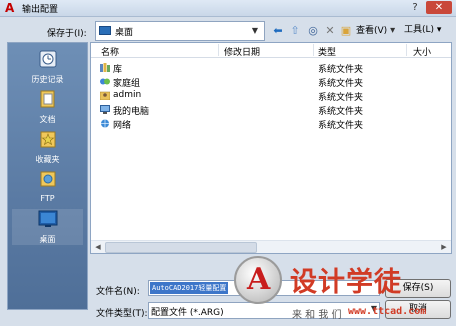  I want to click on file-row: 家庭组 系统文件夹, so click(271, 81).